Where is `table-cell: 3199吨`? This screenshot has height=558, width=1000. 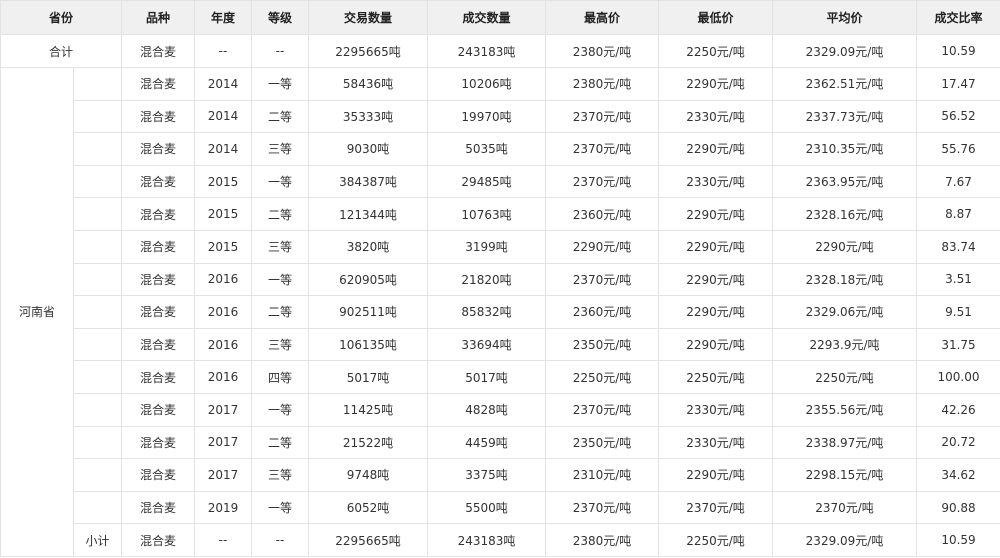 table-cell: 3199吨 is located at coordinates (487, 246).